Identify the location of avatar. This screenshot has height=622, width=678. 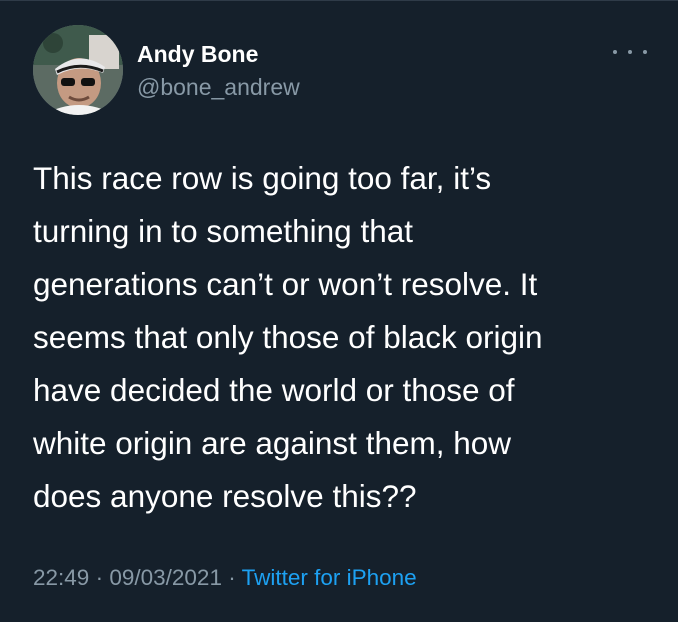
(78, 70).